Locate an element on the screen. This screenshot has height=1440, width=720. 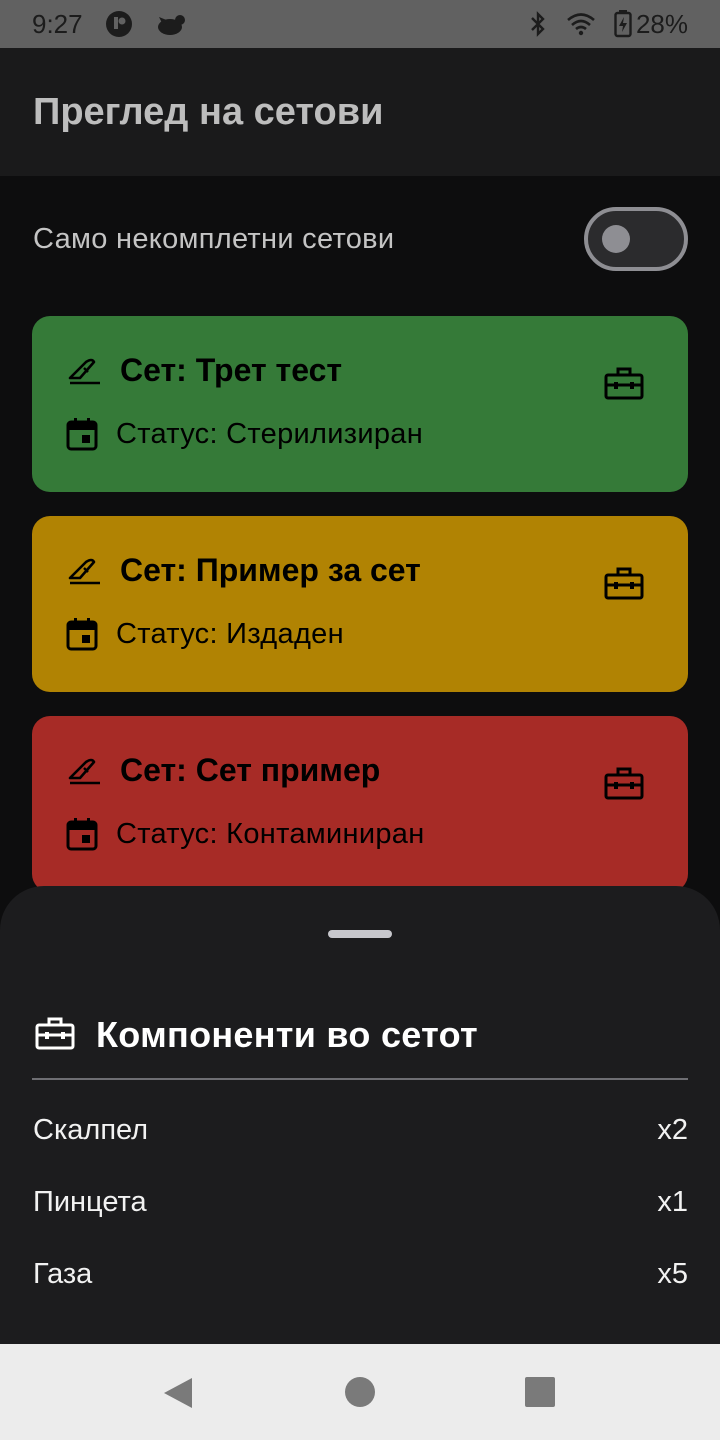
app-bar: Преглед на сетови is located at coordinates (360, 112).